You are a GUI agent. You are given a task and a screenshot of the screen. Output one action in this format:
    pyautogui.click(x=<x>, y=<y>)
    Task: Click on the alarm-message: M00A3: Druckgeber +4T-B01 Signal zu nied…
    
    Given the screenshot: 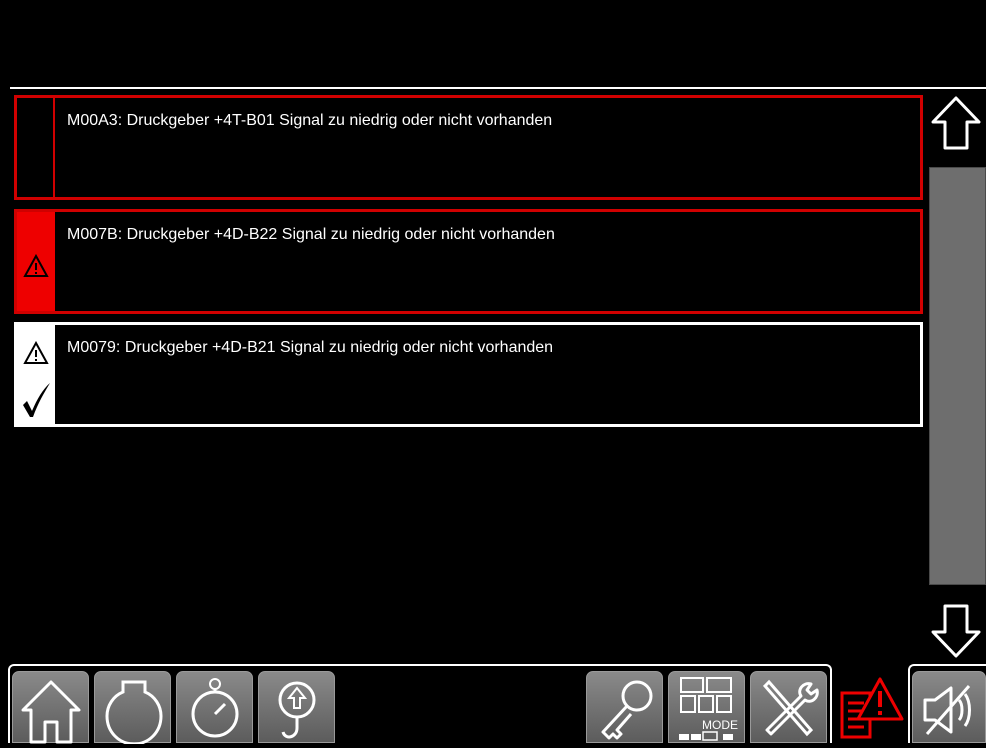 What is the action you would take?
    pyautogui.click(x=310, y=120)
    